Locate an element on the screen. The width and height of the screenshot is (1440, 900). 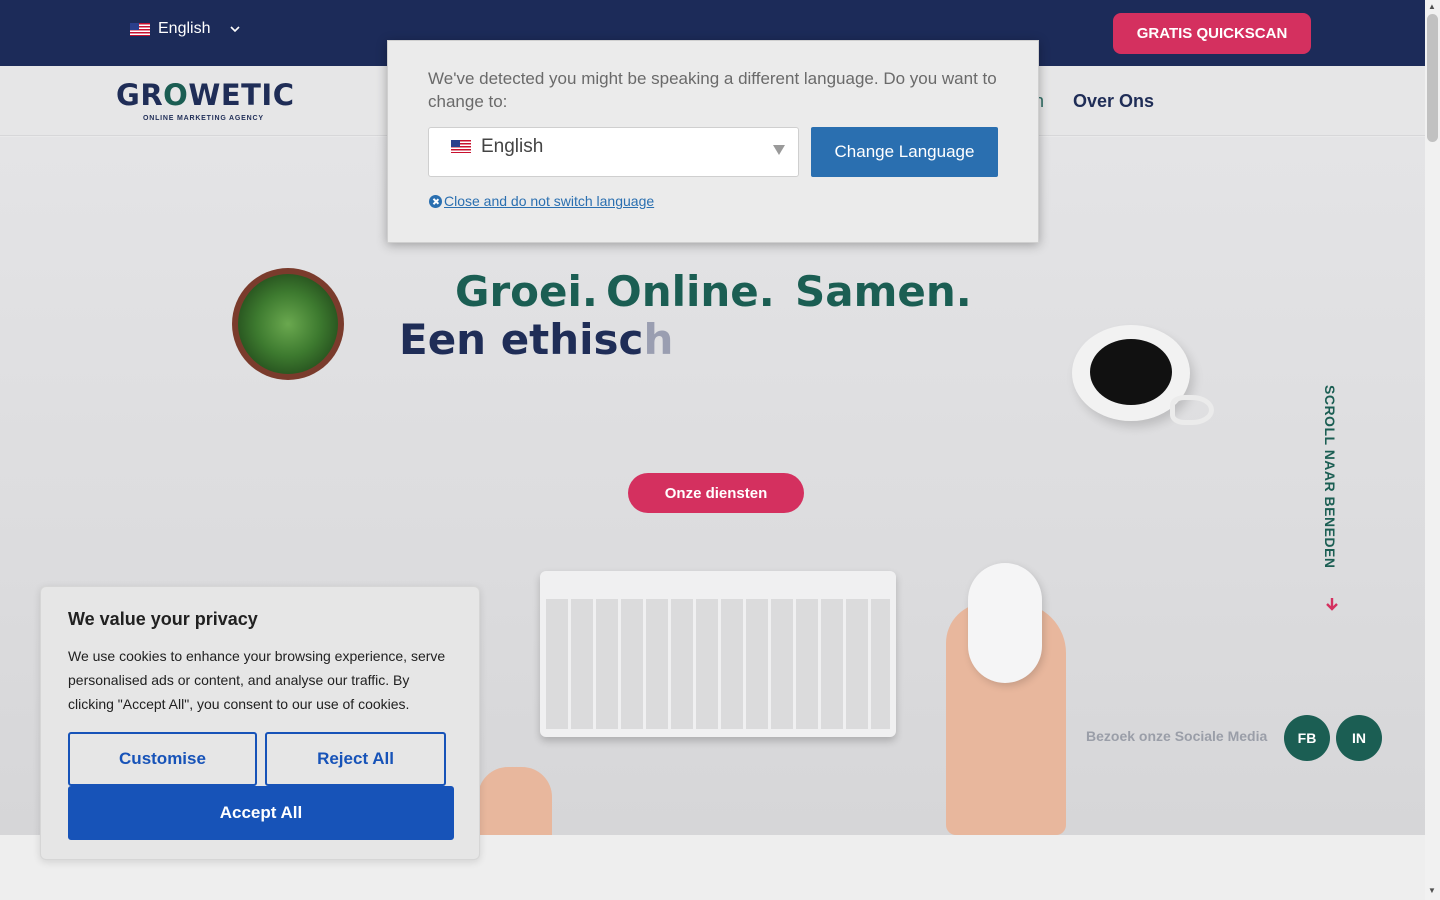
page-scrollbar: ▲ ▼ is located at coordinates (1432, 450).